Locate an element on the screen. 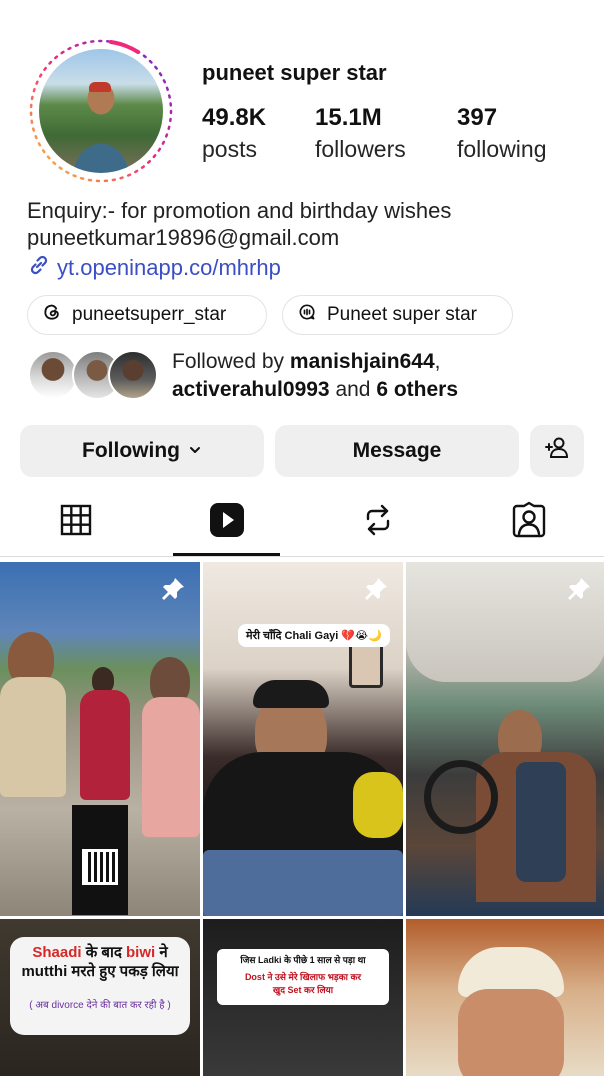  suggested-users-button is located at coordinates (557, 451).